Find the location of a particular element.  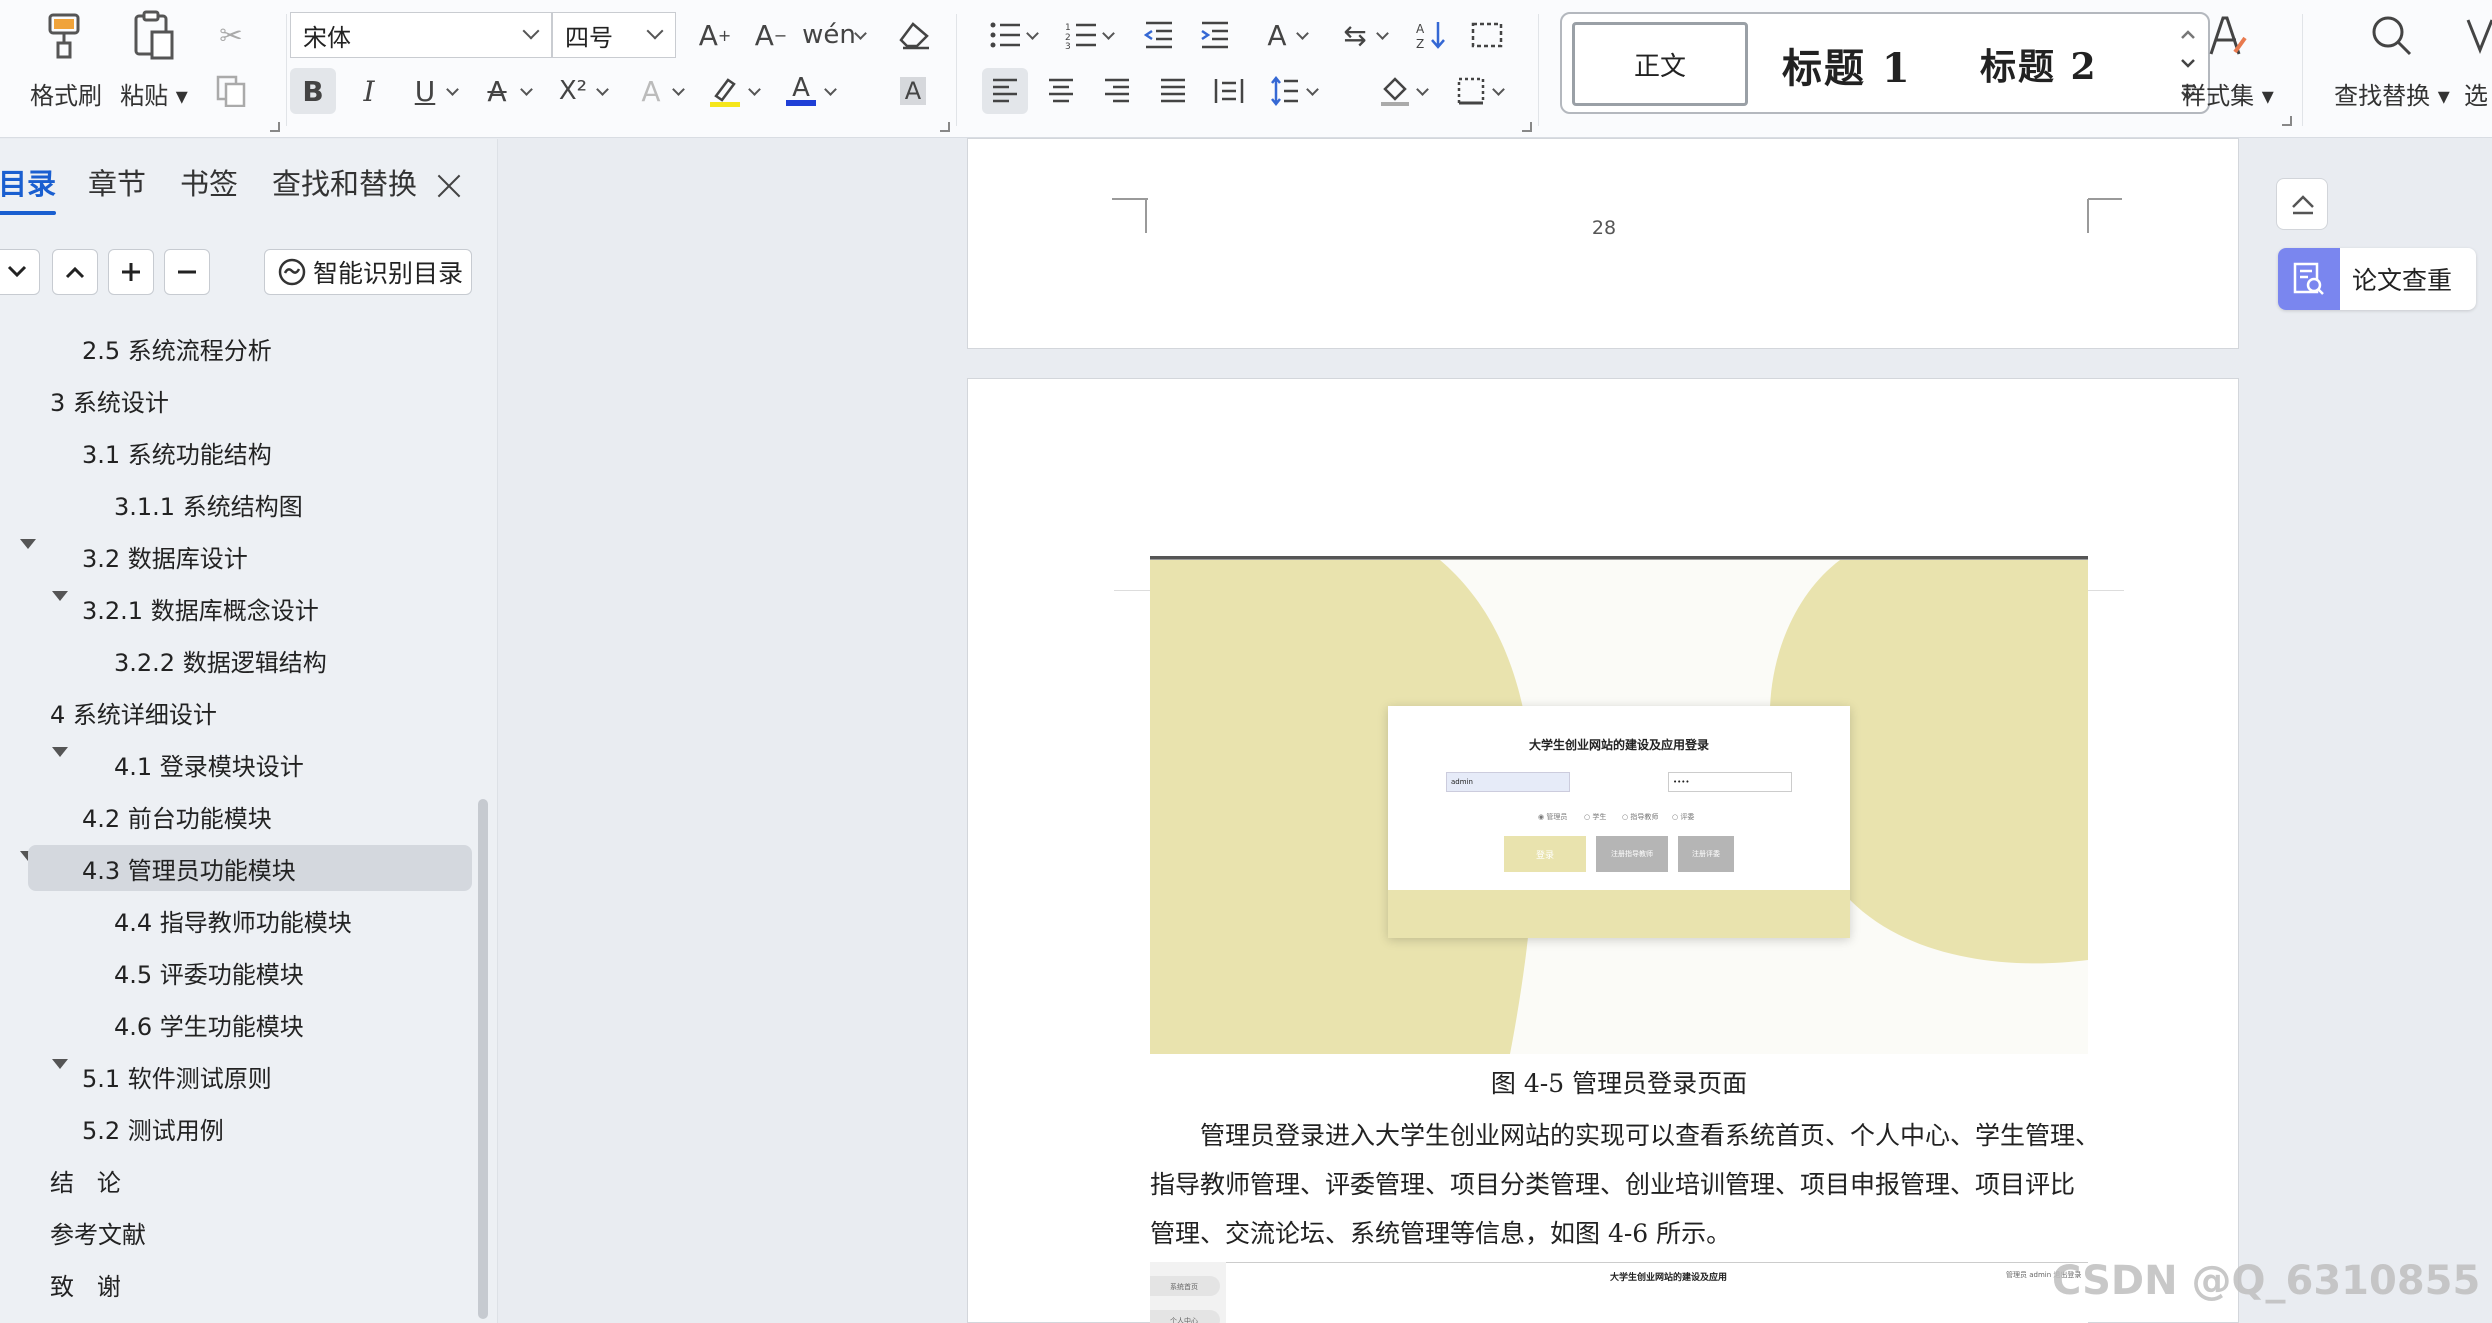

toc-item: 致 谢 is located at coordinates (85, 1284).